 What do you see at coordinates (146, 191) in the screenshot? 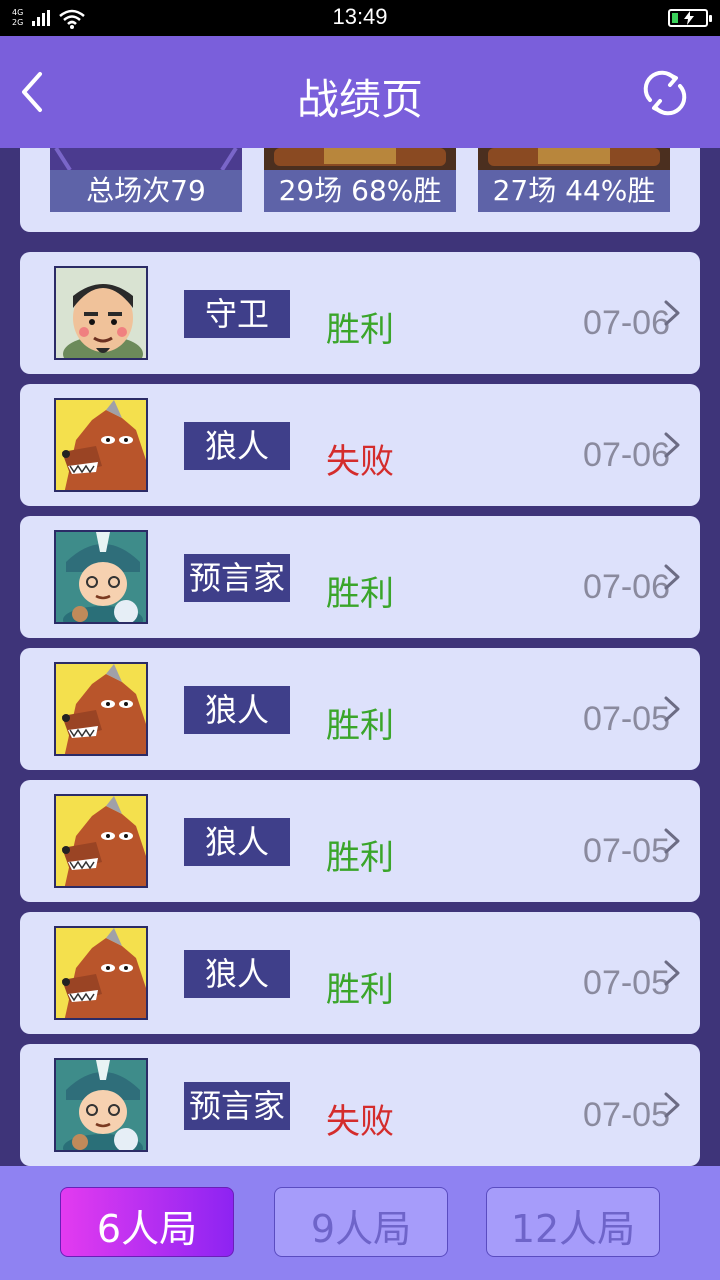
I see `stat-total-label: 总场次79` at bounding box center [146, 191].